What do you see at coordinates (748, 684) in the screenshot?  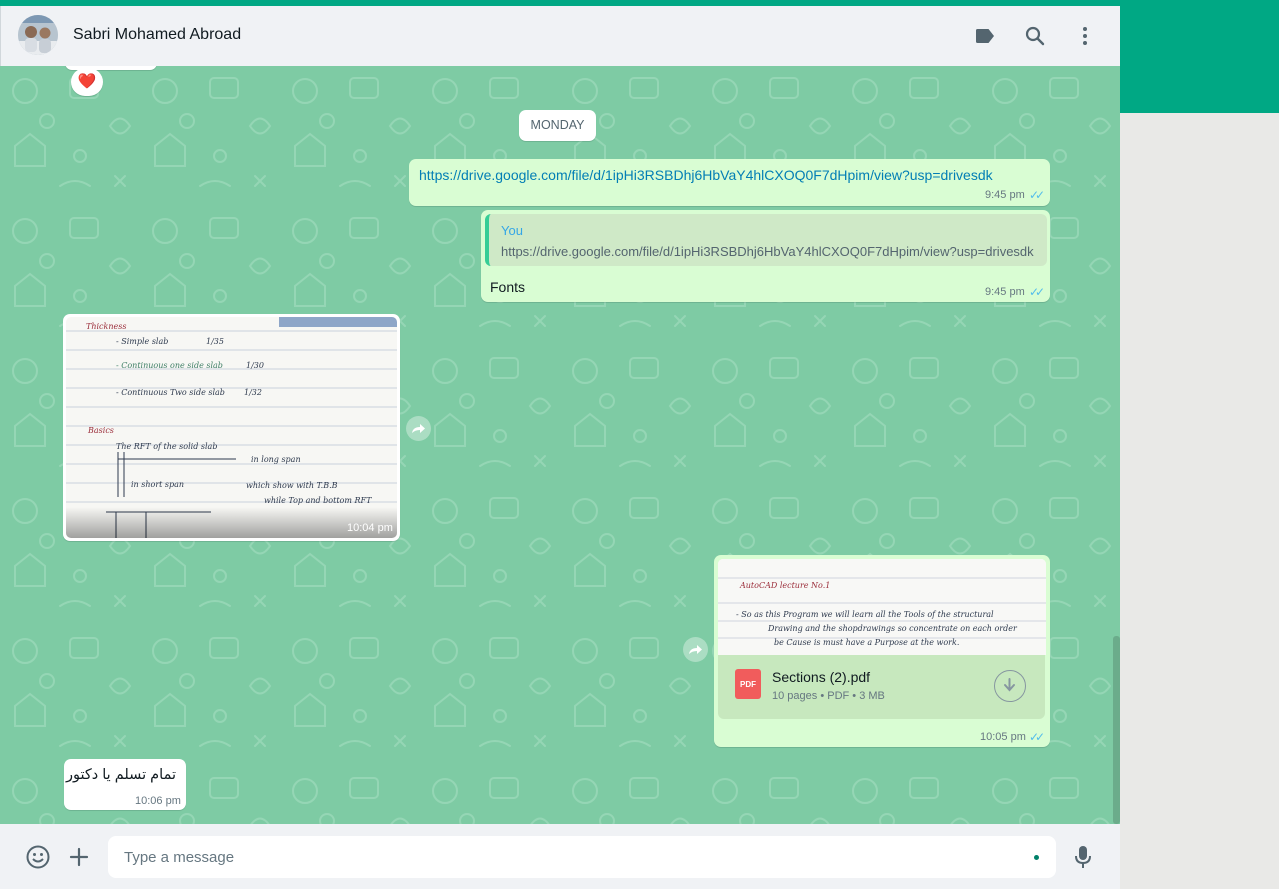 I see `pdf-icon: PDF` at bounding box center [748, 684].